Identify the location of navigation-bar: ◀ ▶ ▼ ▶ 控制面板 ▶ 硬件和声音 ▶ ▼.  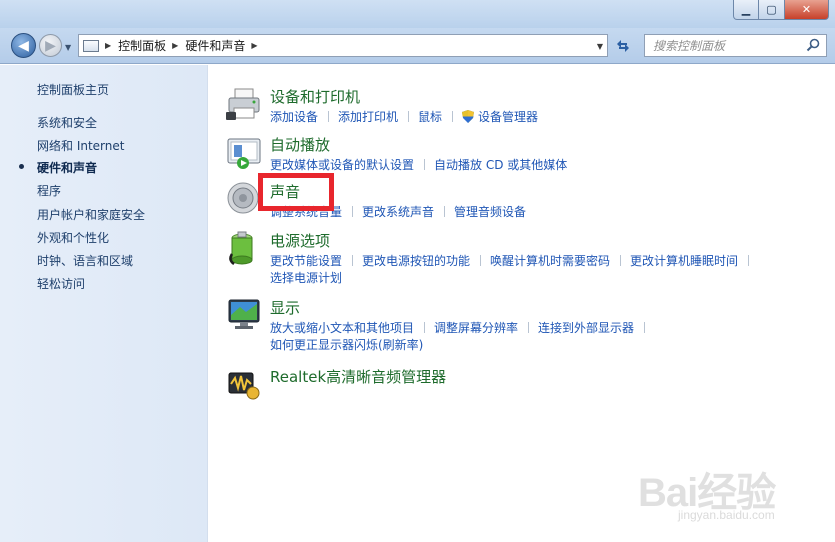
(417, 46).